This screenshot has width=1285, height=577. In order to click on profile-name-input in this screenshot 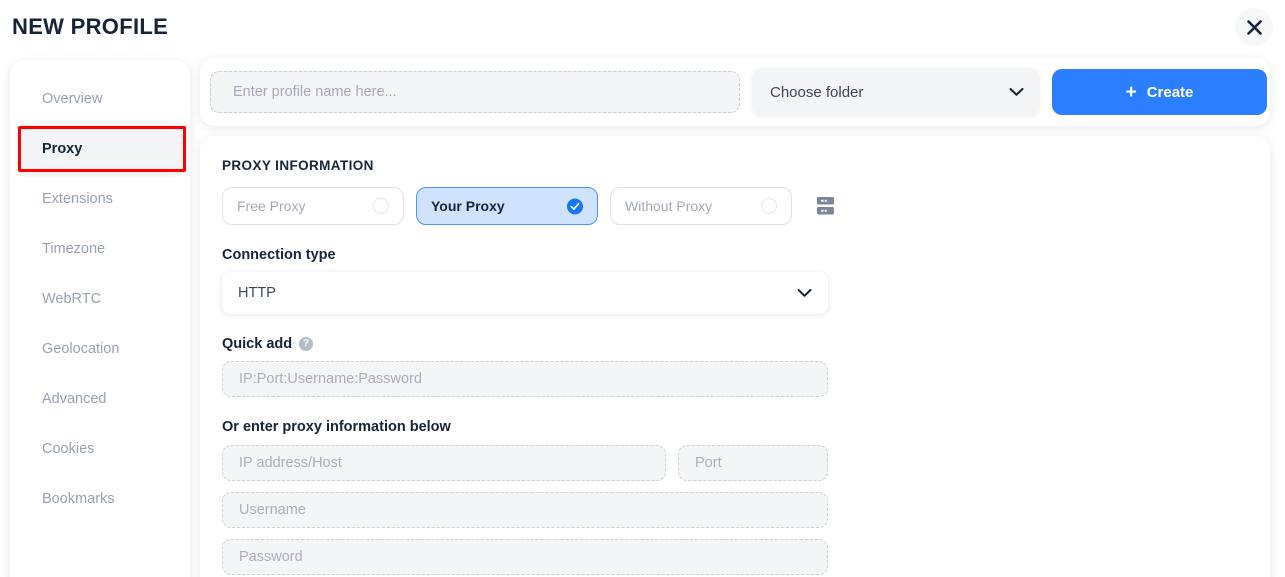, I will do `click(475, 92)`.